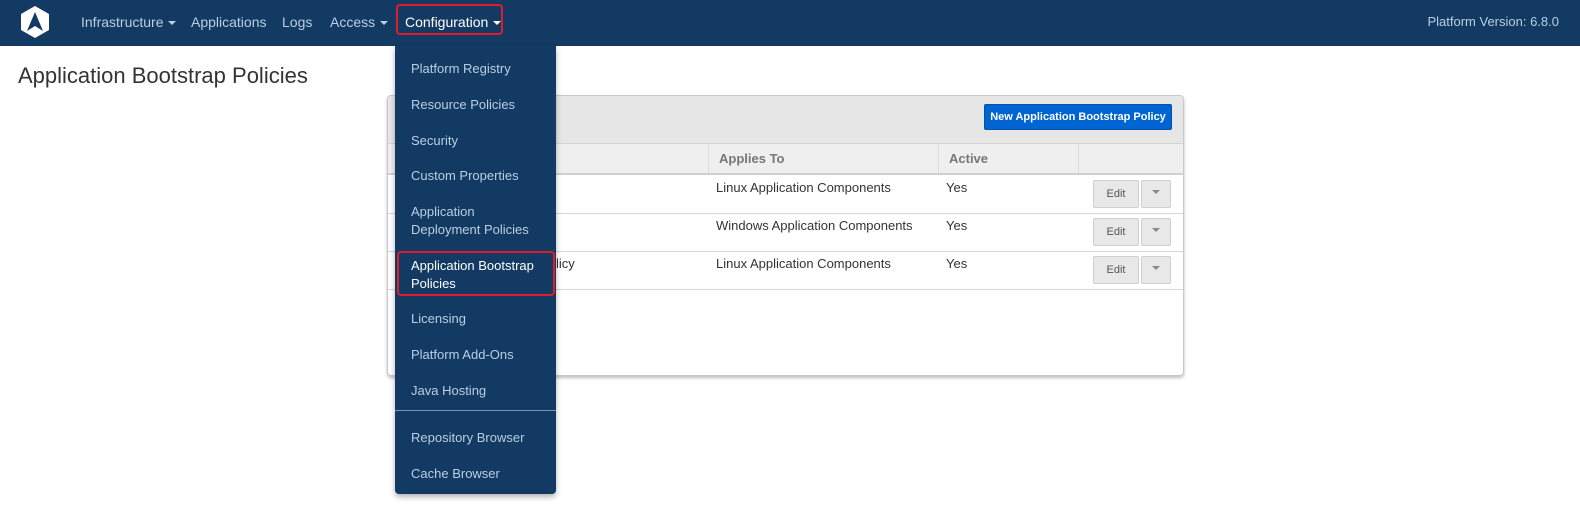 This screenshot has width=1580, height=529. I want to click on column-active: Active, so click(1009, 159).